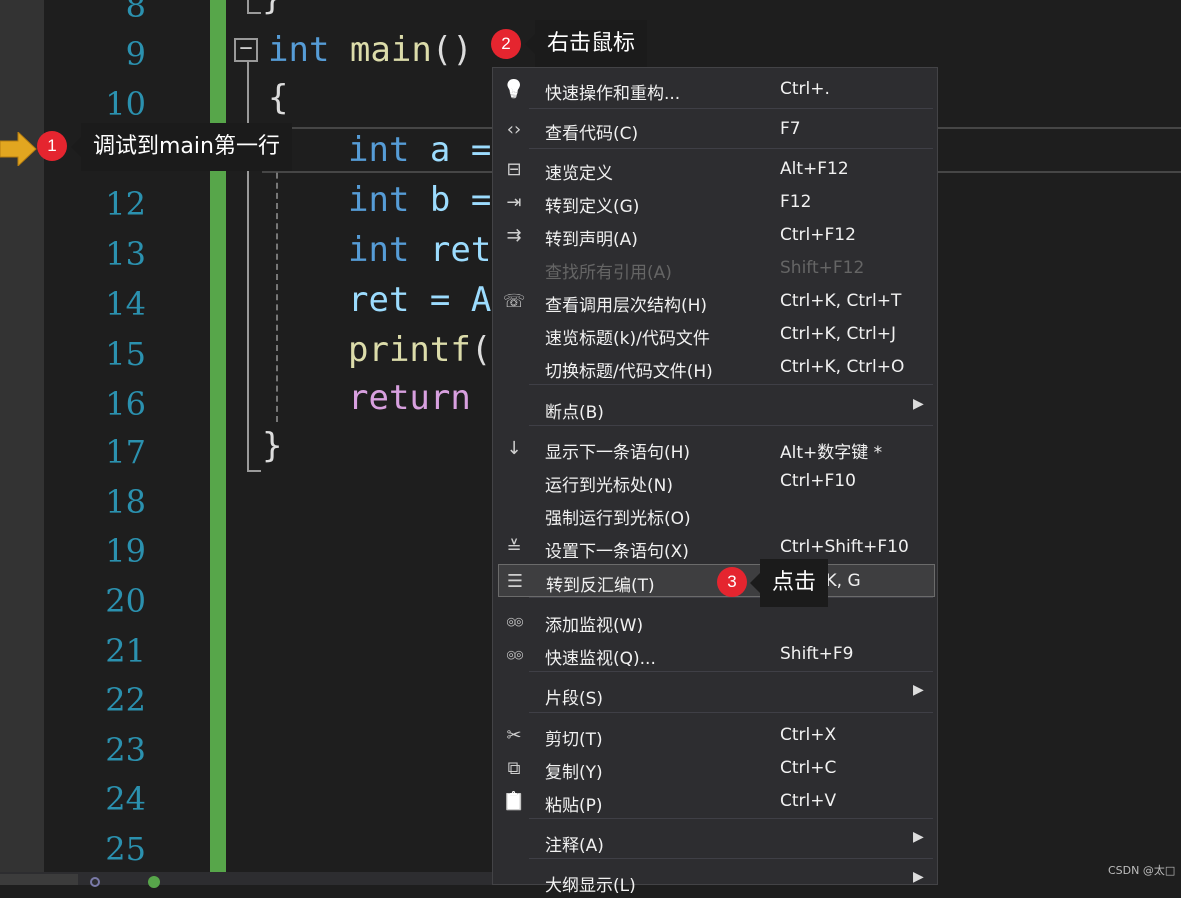  Describe the element at coordinates (609, 486) in the screenshot. I see `menu-item-label: 运行到光标处(N)` at that location.